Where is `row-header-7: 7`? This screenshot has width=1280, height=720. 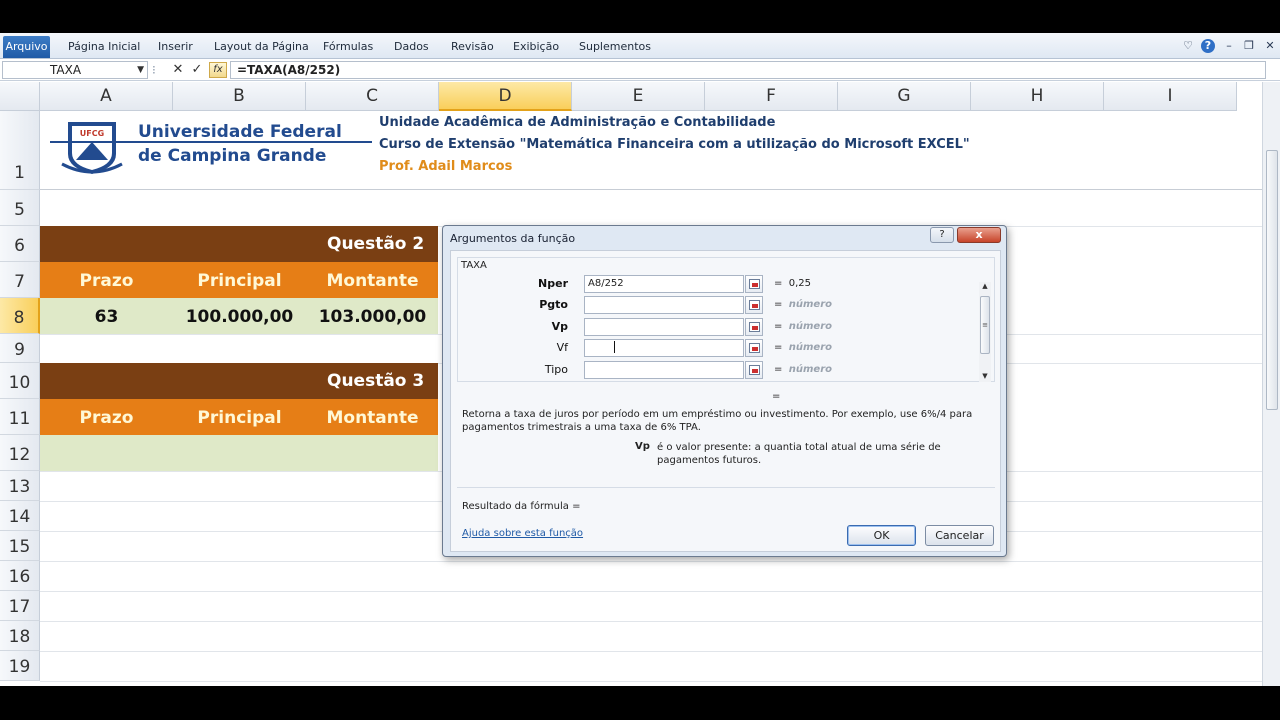
row-header-7: 7 is located at coordinates (20, 280).